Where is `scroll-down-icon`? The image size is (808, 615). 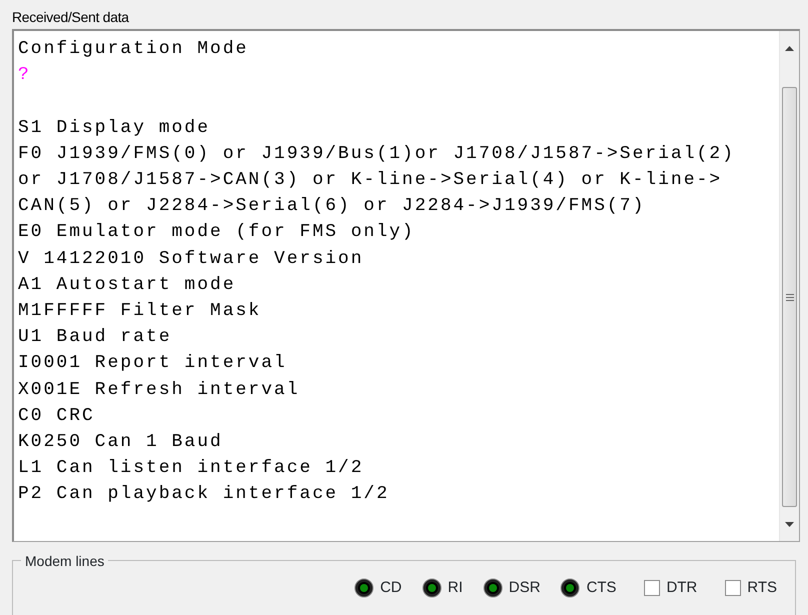
scroll-down-icon is located at coordinates (789, 524).